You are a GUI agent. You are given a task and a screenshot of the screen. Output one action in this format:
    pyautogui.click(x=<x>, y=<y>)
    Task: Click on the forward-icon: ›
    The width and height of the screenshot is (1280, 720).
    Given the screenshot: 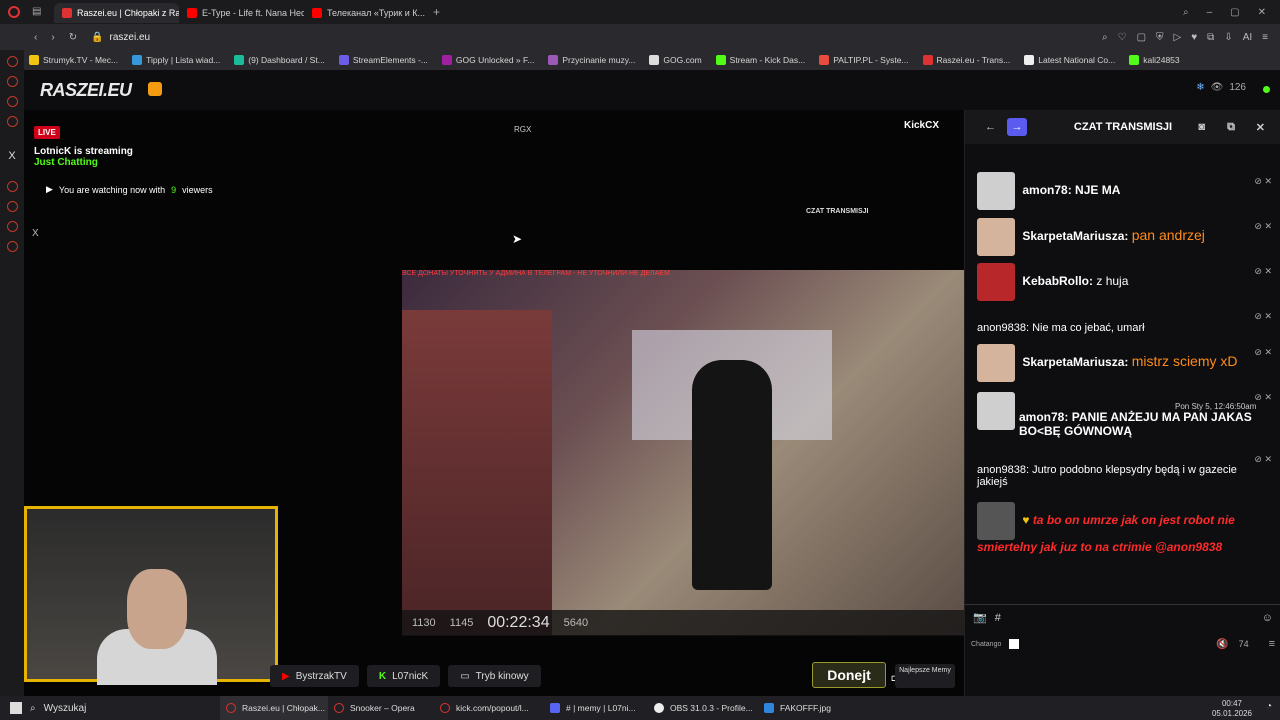 What is the action you would take?
    pyautogui.click(x=52, y=37)
    